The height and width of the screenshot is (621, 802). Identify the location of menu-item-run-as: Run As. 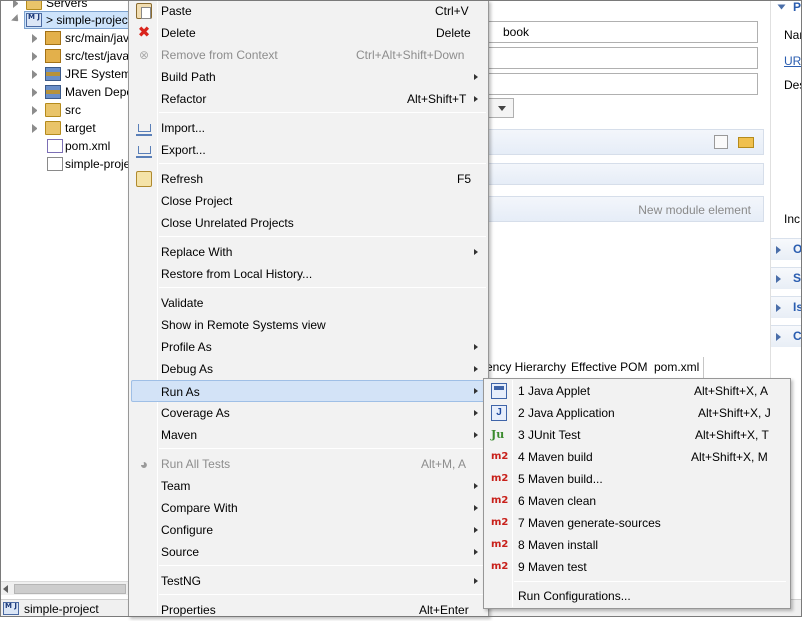
(309, 391).